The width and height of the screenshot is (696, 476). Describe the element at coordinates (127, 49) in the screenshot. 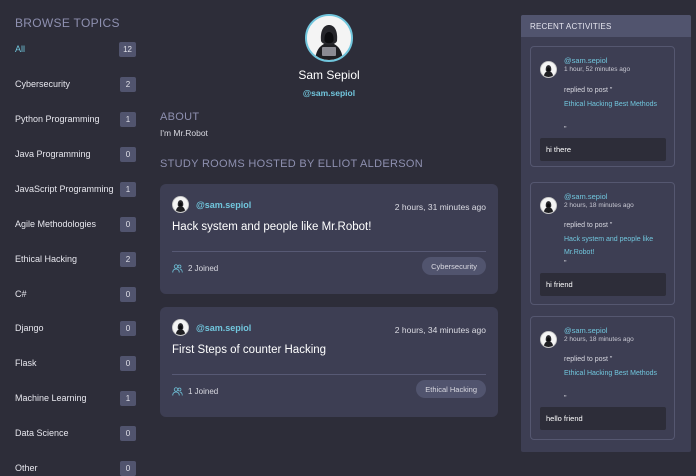

I see `topic-count: 12` at that location.